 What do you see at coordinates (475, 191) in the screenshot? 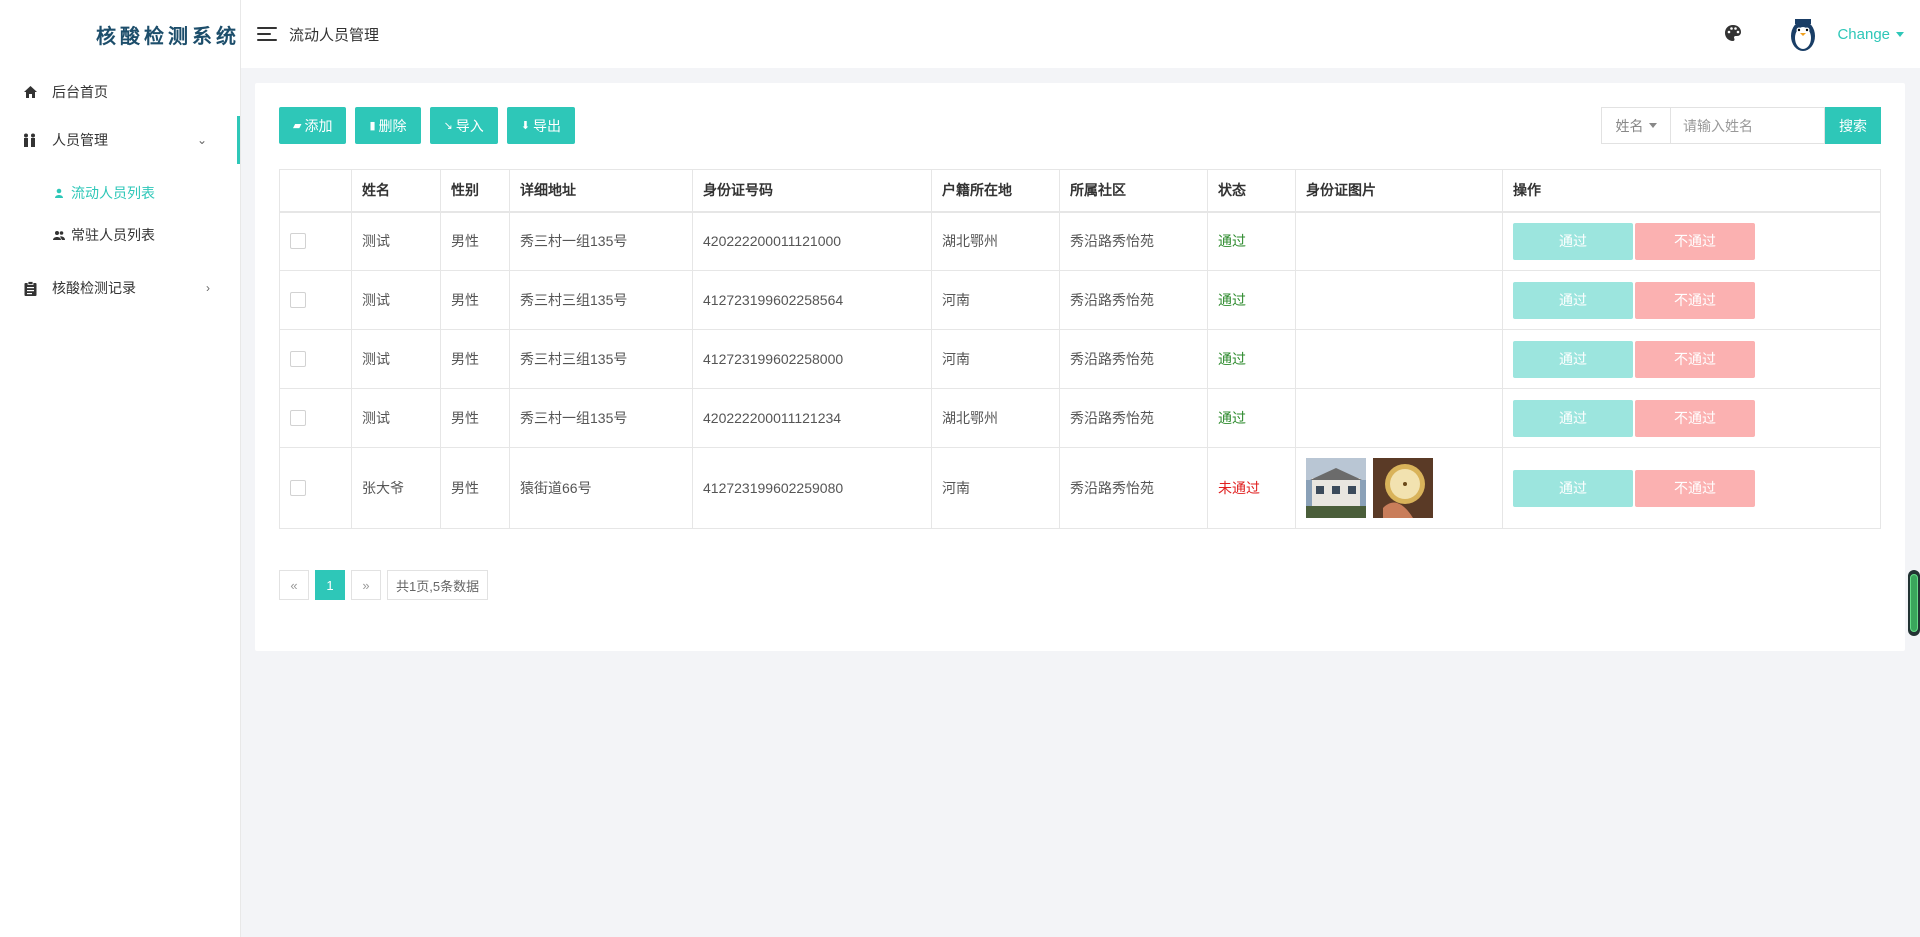
I see `table-header: 性别` at bounding box center [475, 191].